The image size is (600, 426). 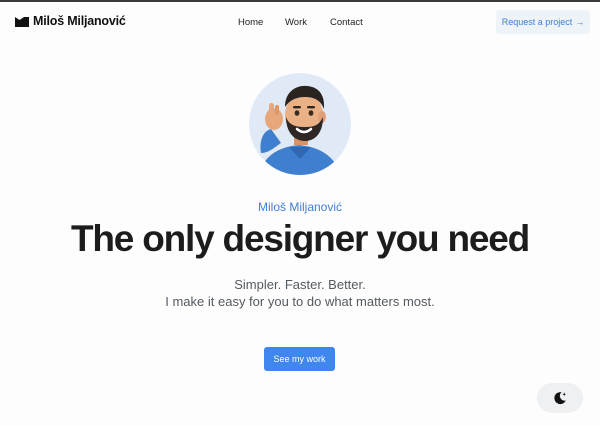 What do you see at coordinates (299, 359) in the screenshot?
I see `see-my-work-button: See my work` at bounding box center [299, 359].